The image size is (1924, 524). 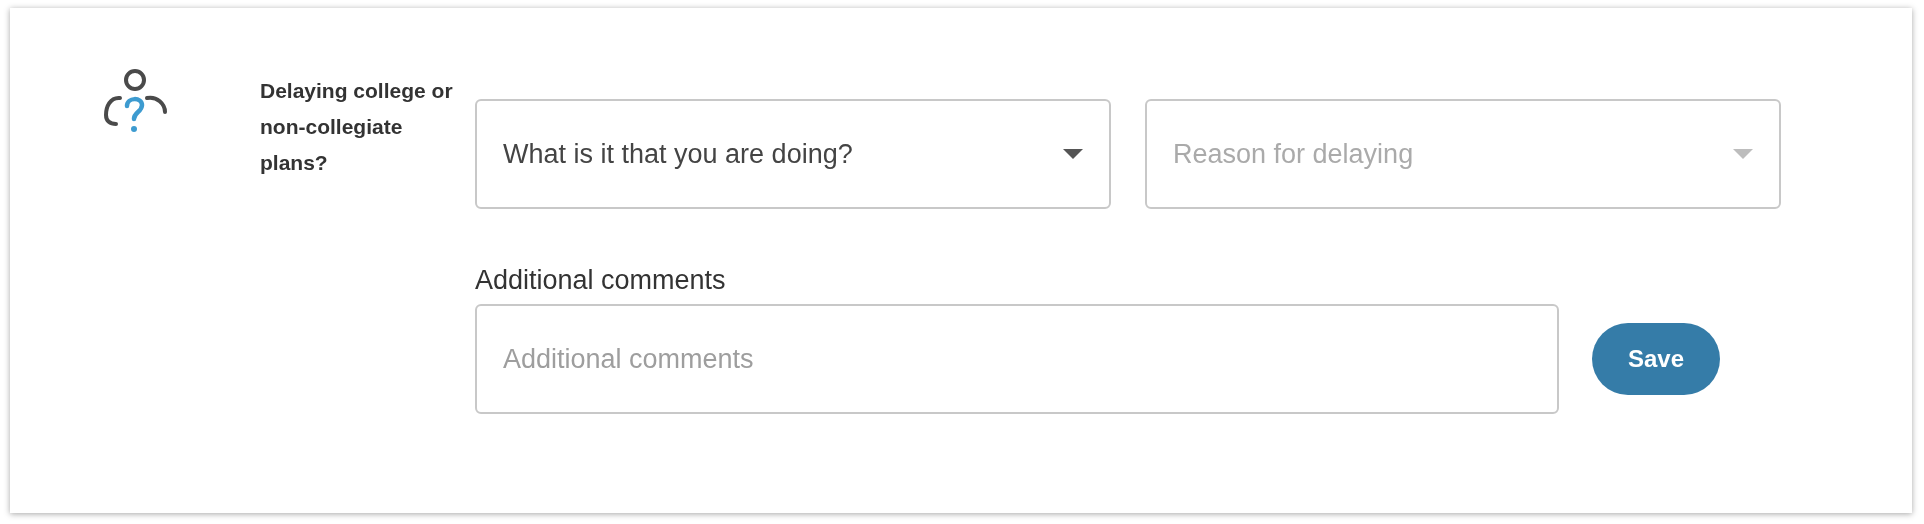 I want to click on comments-field: Additional comments, so click(x=1017, y=359).